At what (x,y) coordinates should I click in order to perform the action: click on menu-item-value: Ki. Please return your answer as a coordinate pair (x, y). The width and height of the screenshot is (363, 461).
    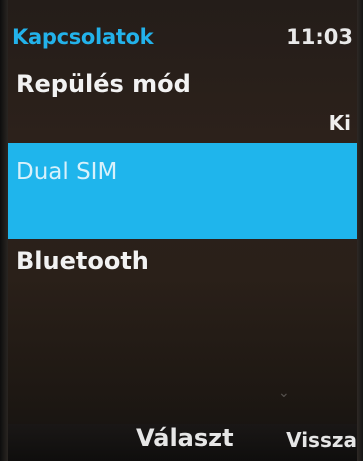
    Looking at the image, I should click on (339, 123).